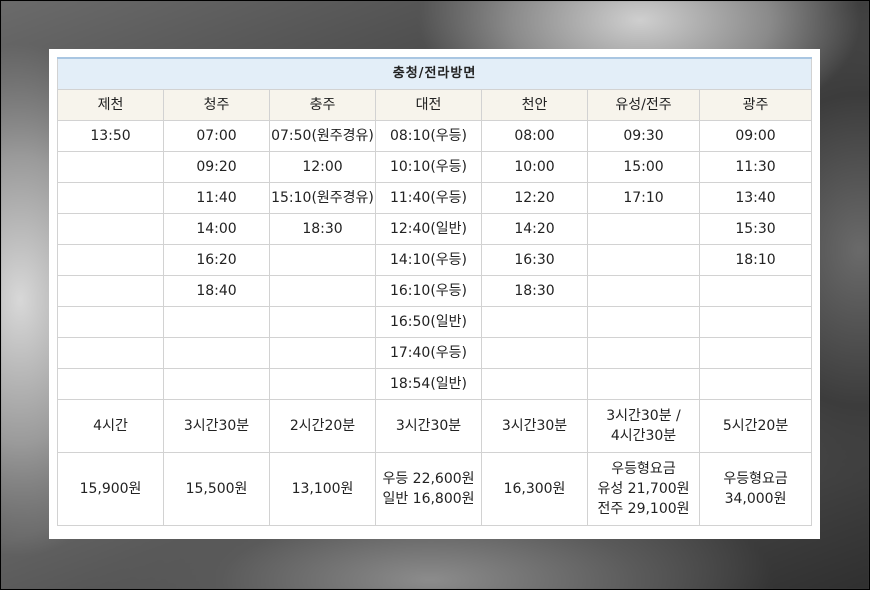  I want to click on departure-time-cell: 18:54(일반), so click(428, 383).